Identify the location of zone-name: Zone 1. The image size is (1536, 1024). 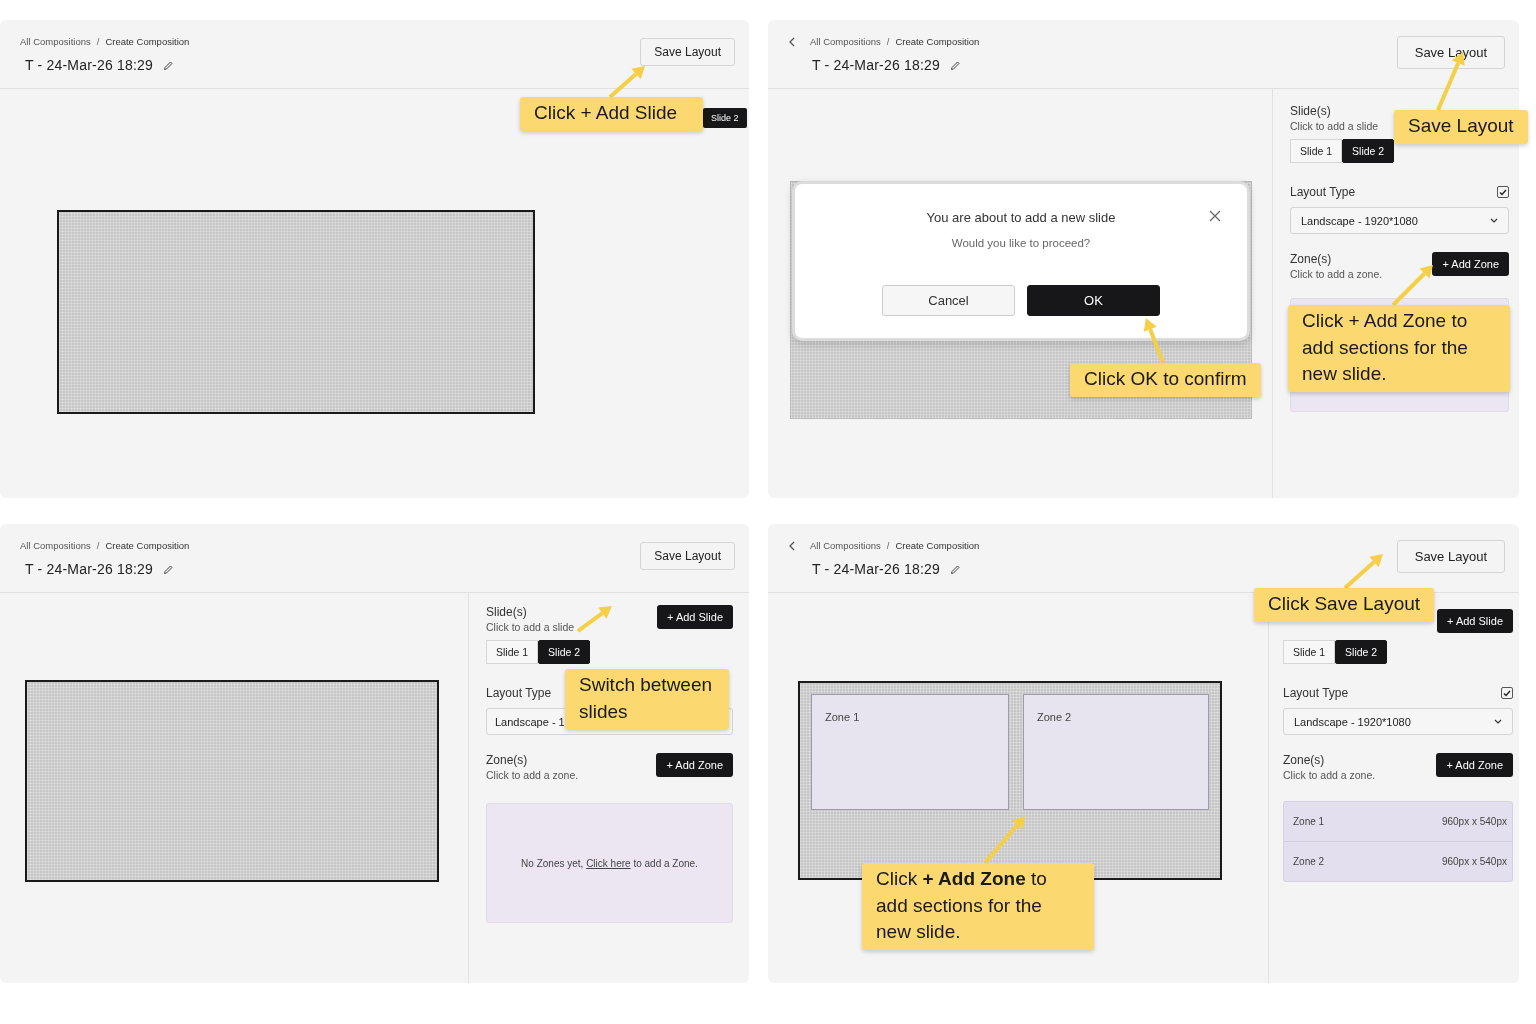
(1309, 821).